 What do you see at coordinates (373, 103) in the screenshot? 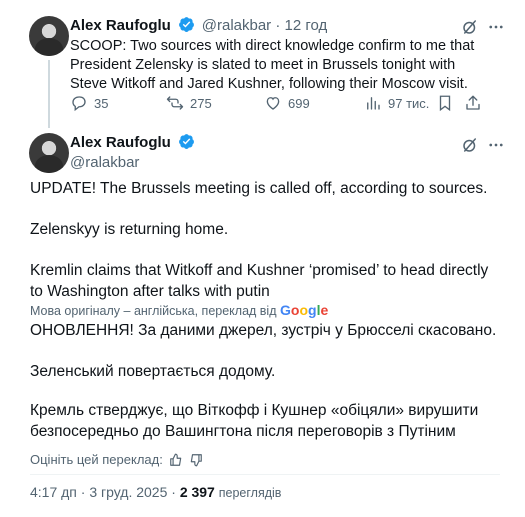
I see `views-icon` at bounding box center [373, 103].